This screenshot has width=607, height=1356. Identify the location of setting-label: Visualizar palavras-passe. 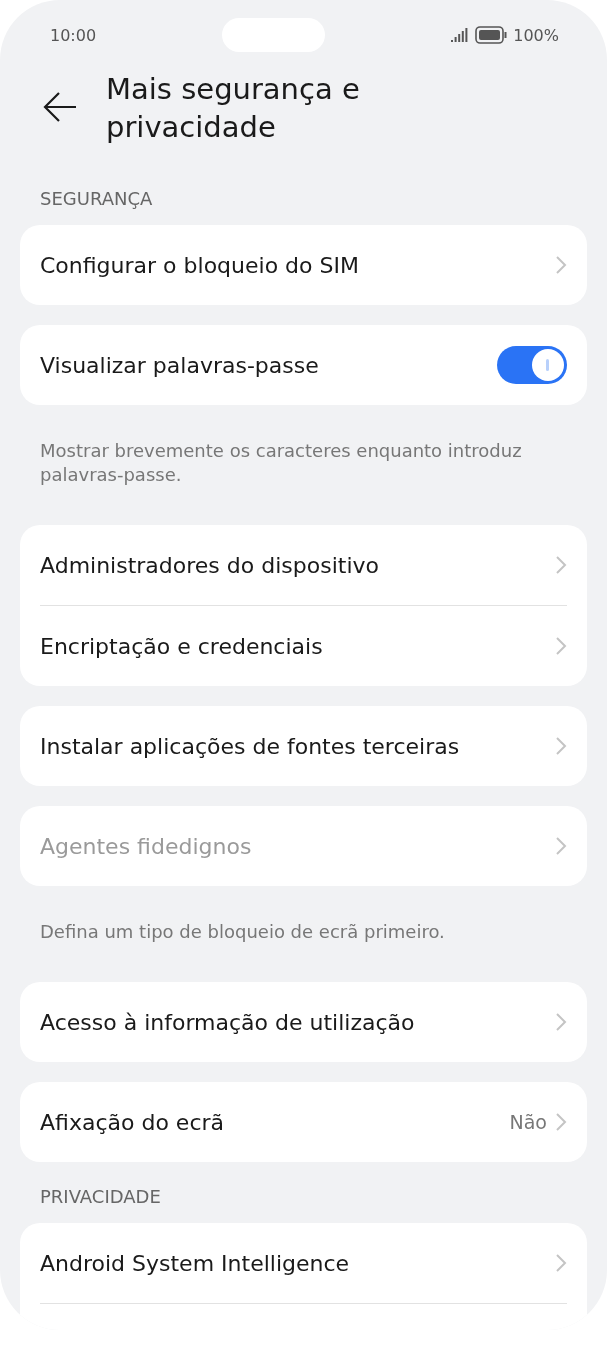
(268, 365).